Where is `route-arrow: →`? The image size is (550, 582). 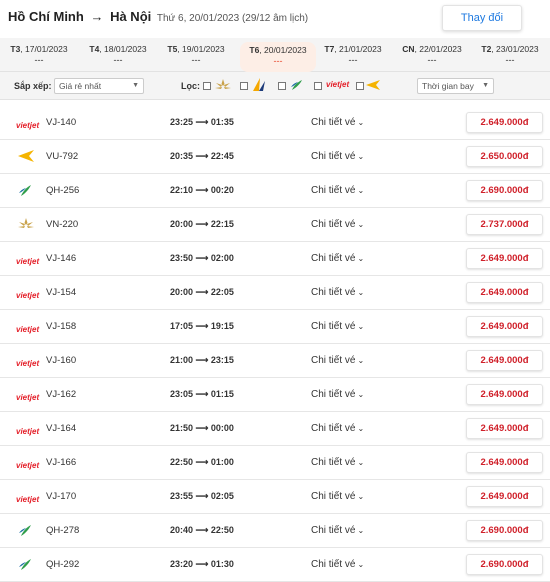
route-arrow: → is located at coordinates (97, 16).